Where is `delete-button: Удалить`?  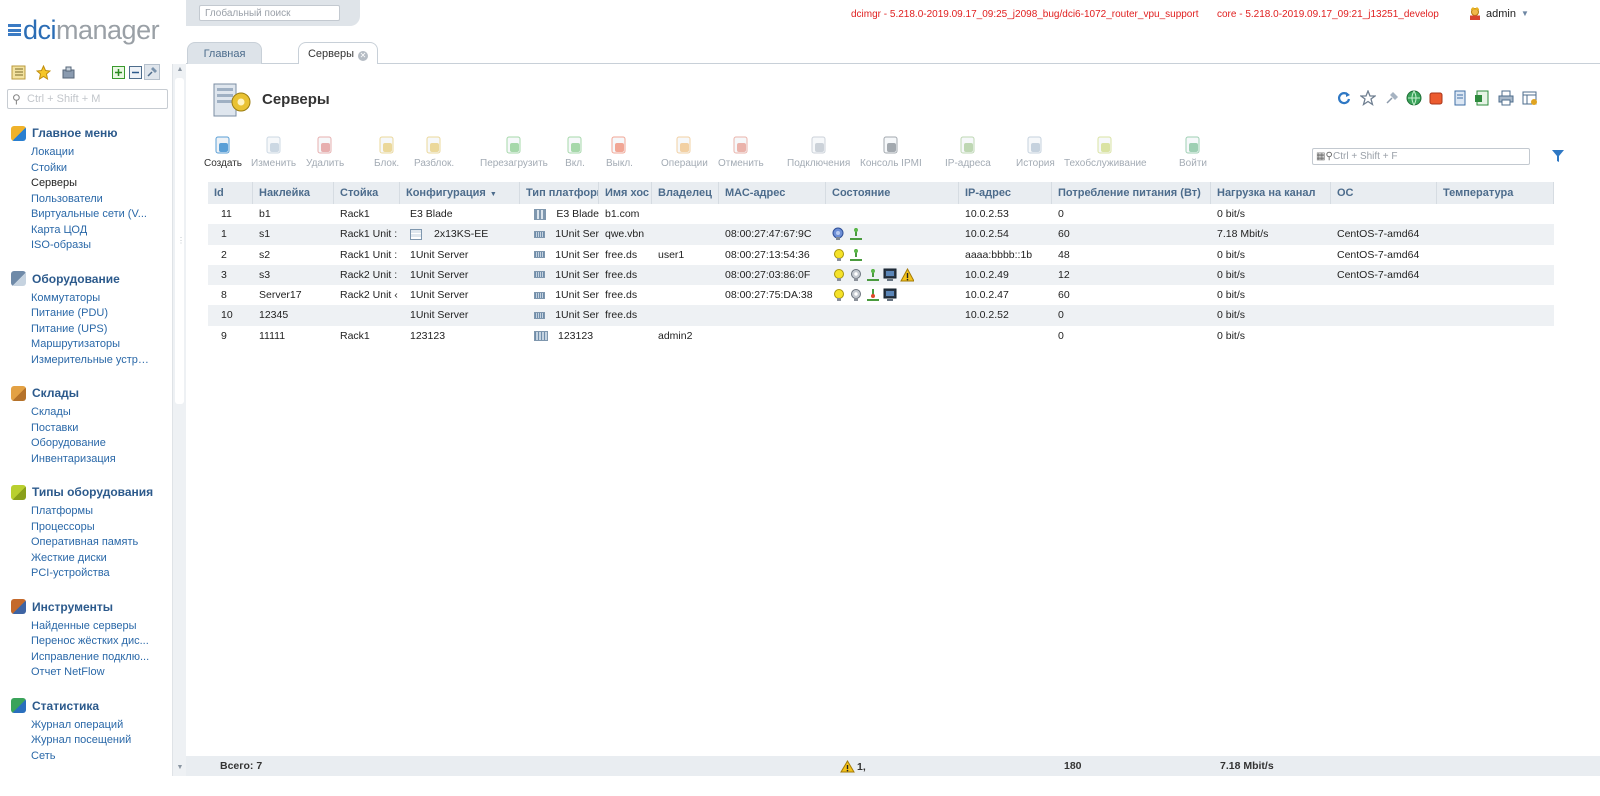 delete-button: Удалить is located at coordinates (325, 154).